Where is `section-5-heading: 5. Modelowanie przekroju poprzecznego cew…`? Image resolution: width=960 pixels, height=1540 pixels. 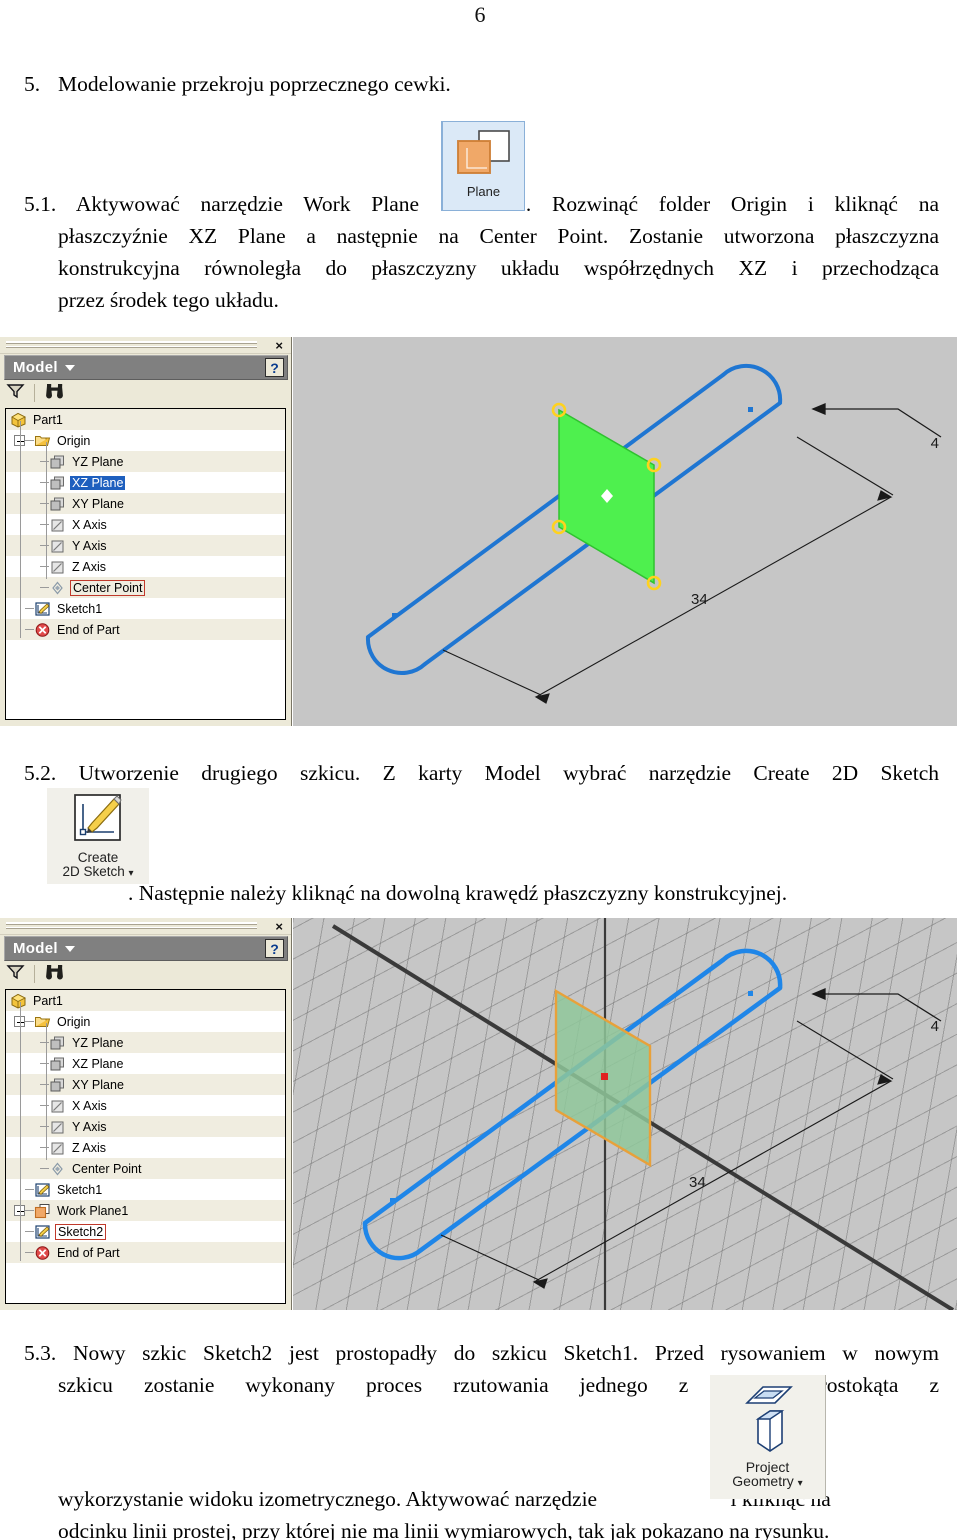
section-5-heading: 5. Modelowanie przekroju poprzecznego cew… is located at coordinates (474, 84).